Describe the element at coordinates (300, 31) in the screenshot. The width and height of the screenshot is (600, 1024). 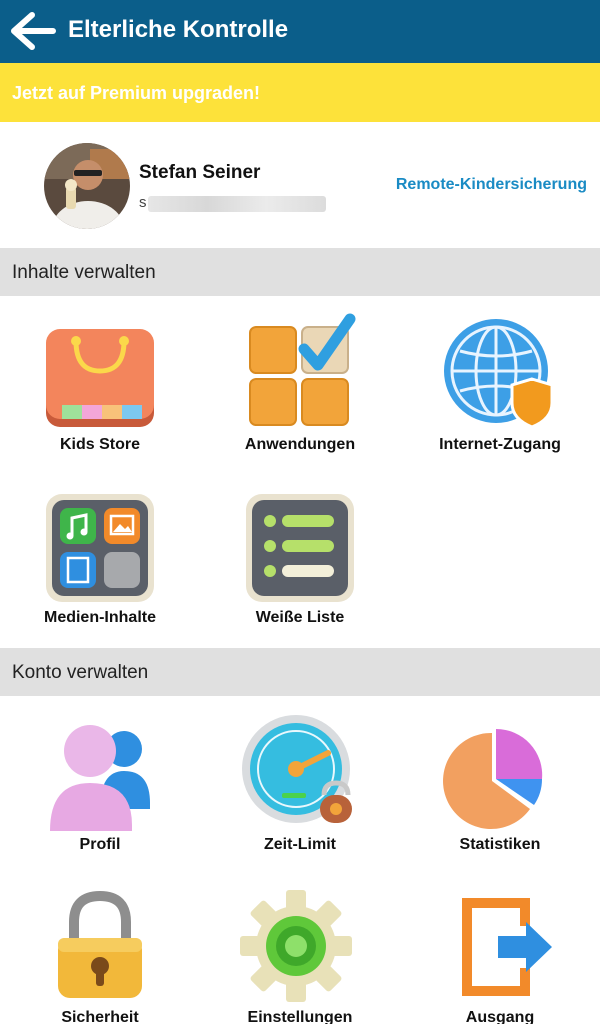
I see `app-bar: Elterliche Kontrolle` at that location.